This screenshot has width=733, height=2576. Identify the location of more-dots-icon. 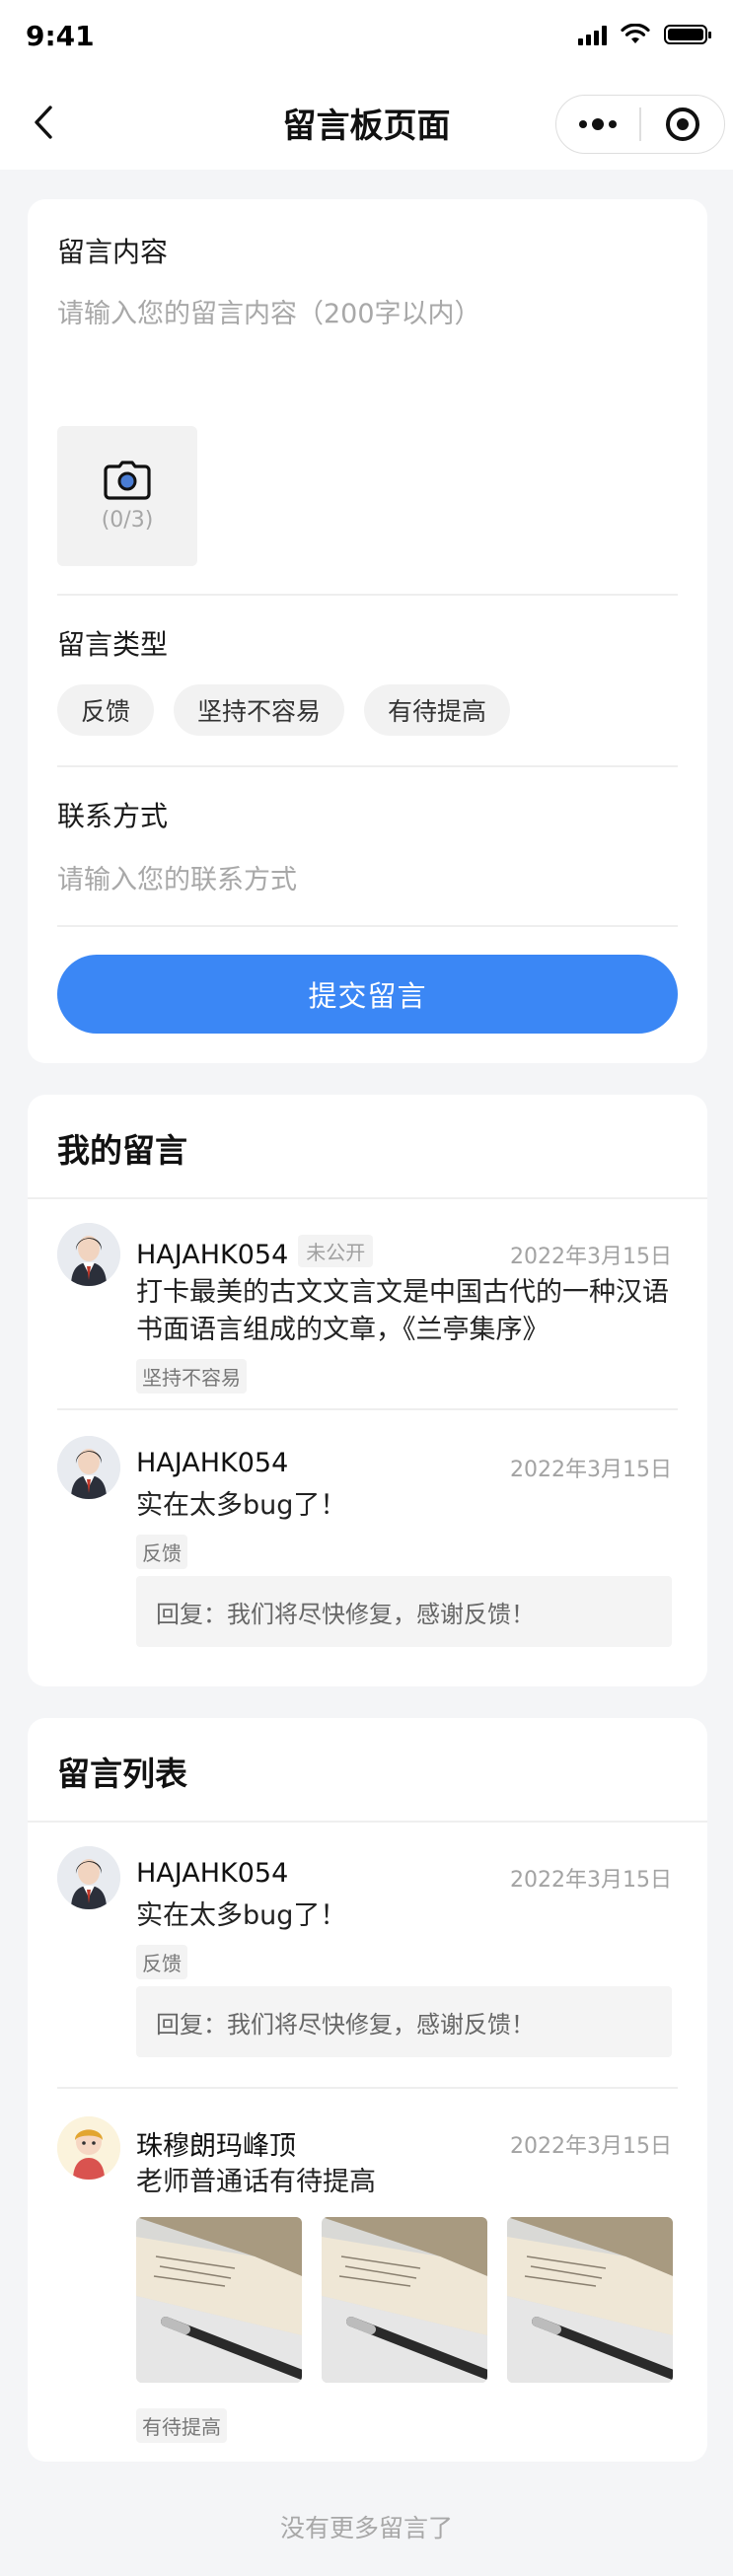
(598, 124).